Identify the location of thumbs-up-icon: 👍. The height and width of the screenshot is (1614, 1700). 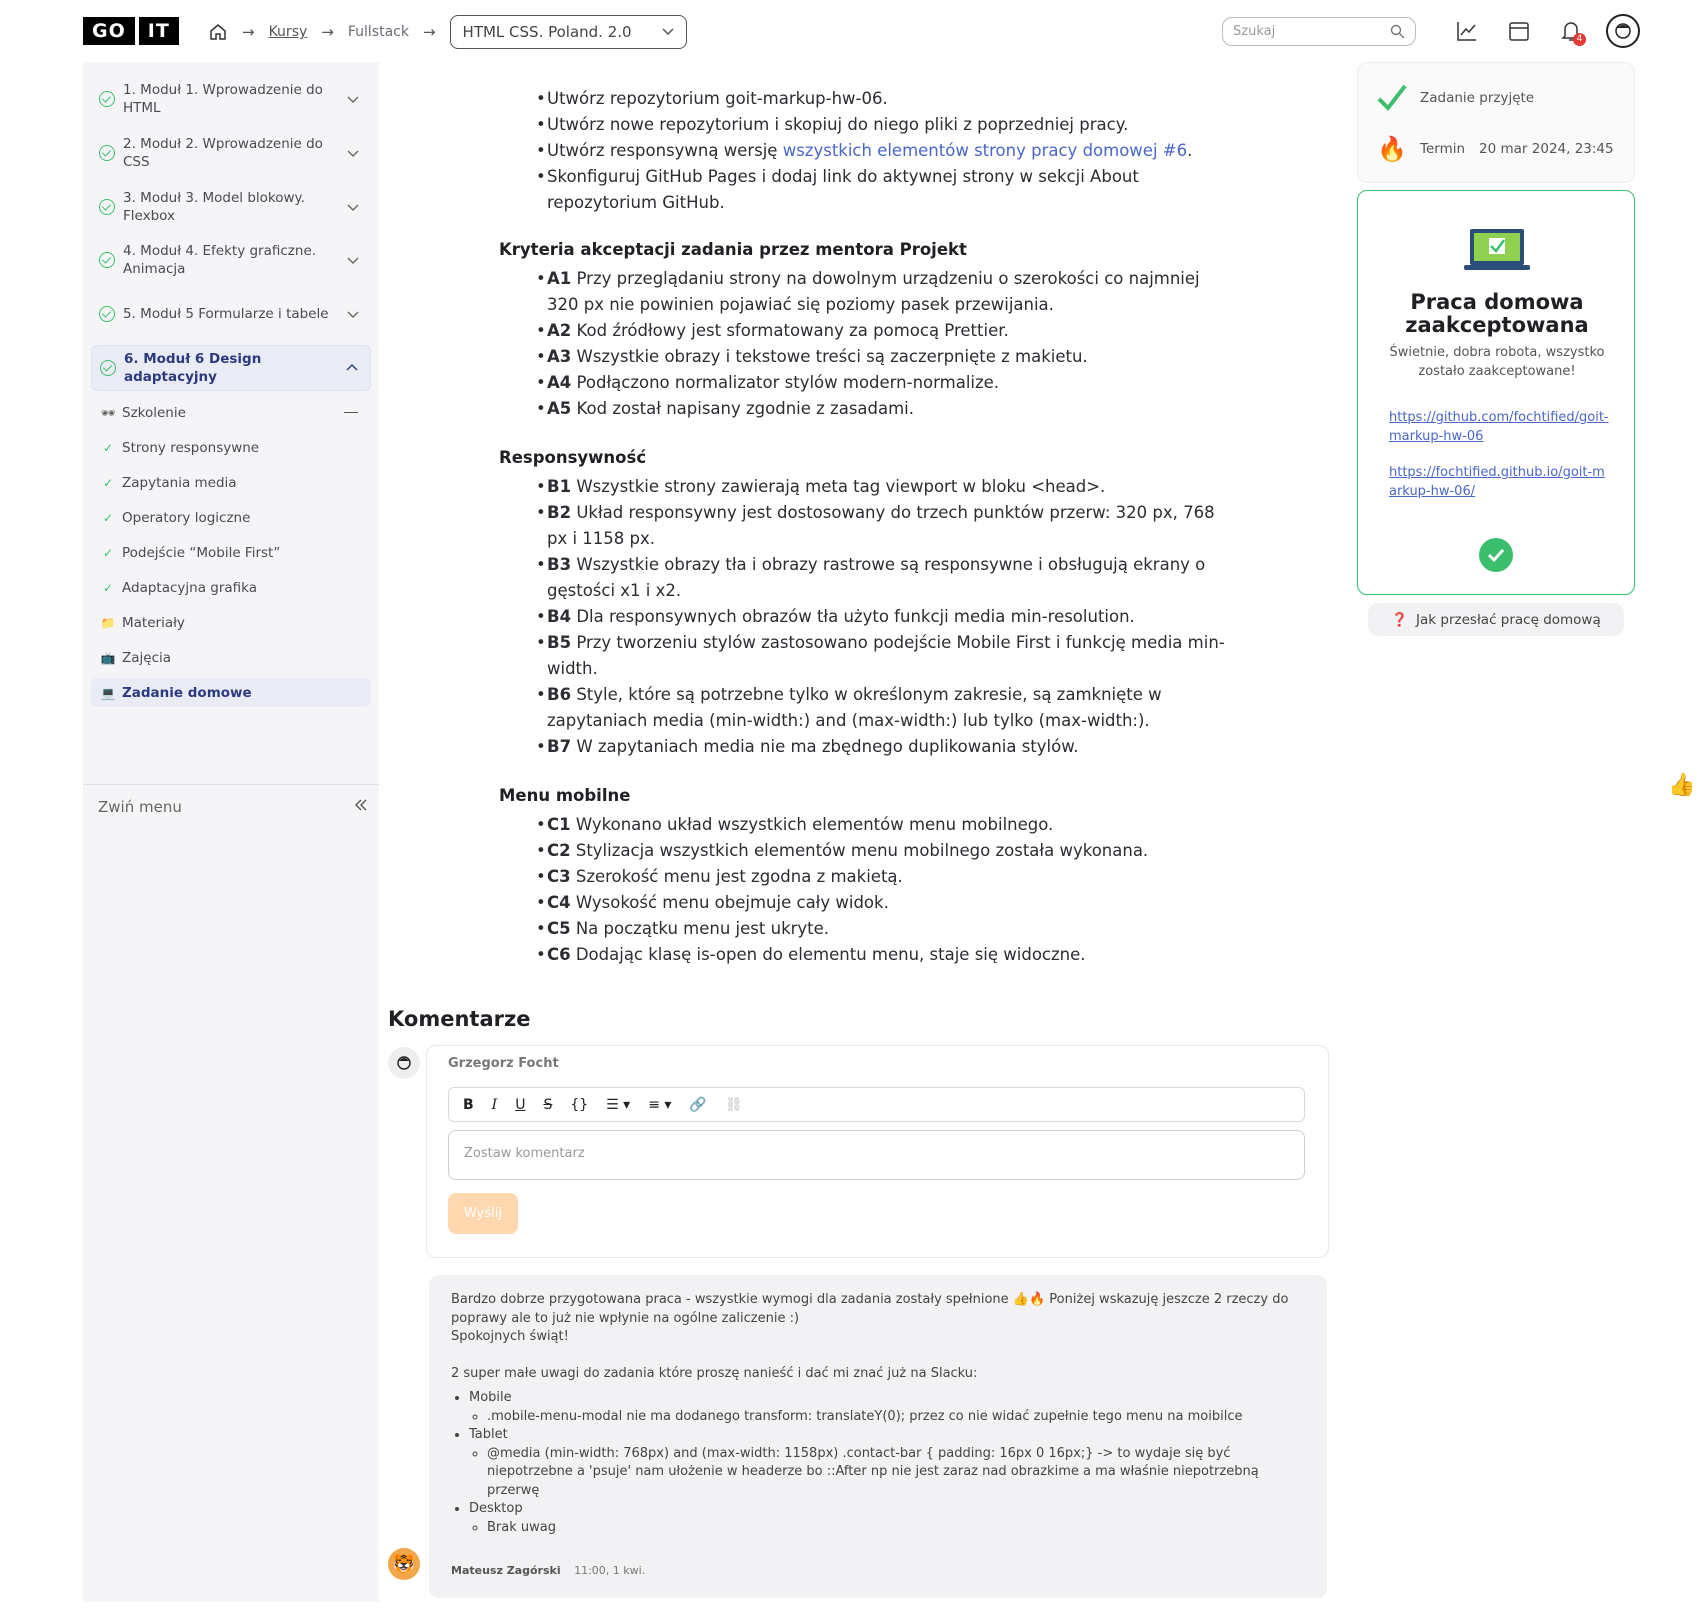
(1681, 785).